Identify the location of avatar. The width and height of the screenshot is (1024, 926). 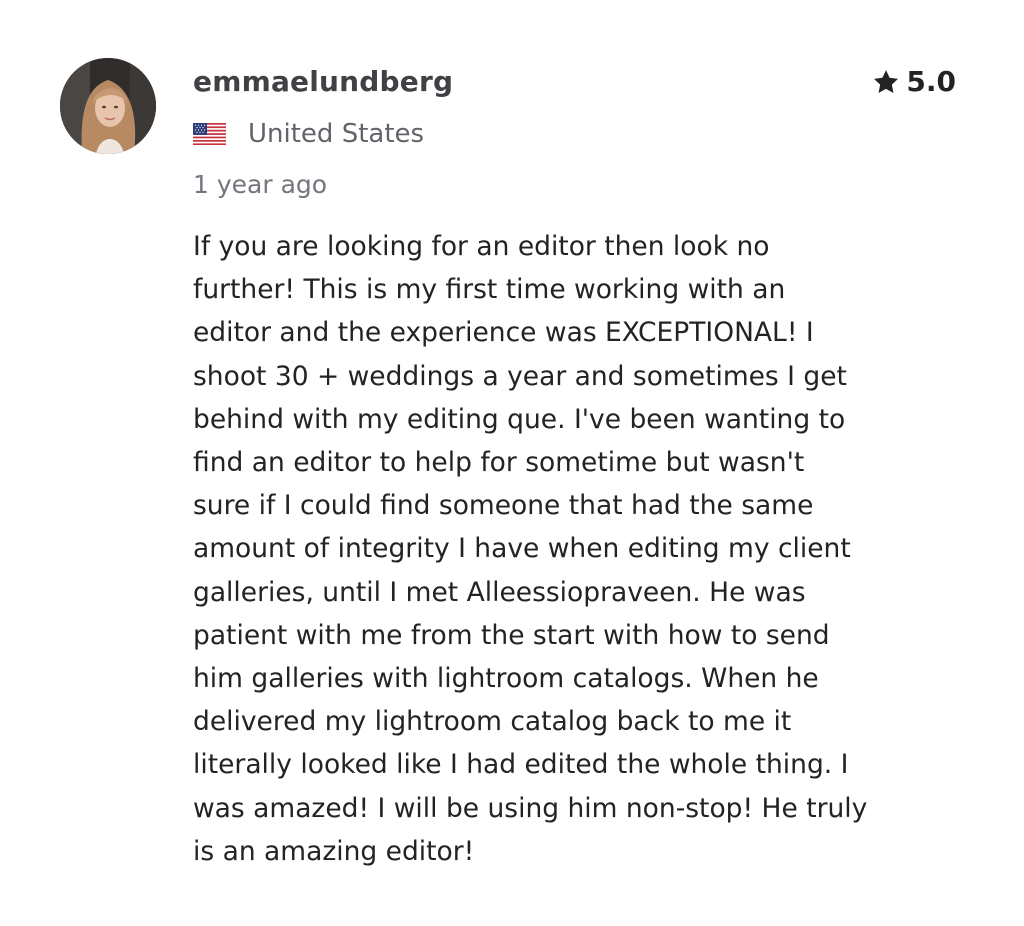
(108, 106).